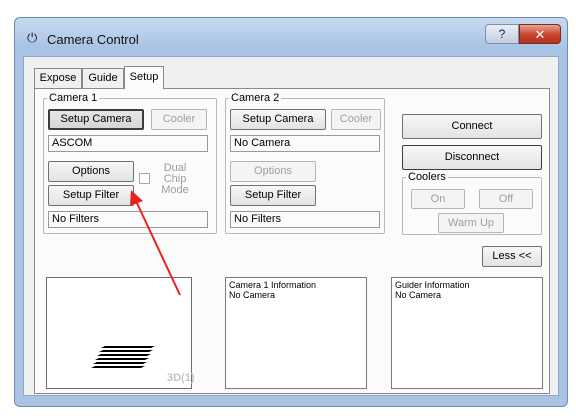 The image size is (576, 416). Describe the element at coordinates (144, 77) in the screenshot. I see `tab-setup: Setup` at that location.